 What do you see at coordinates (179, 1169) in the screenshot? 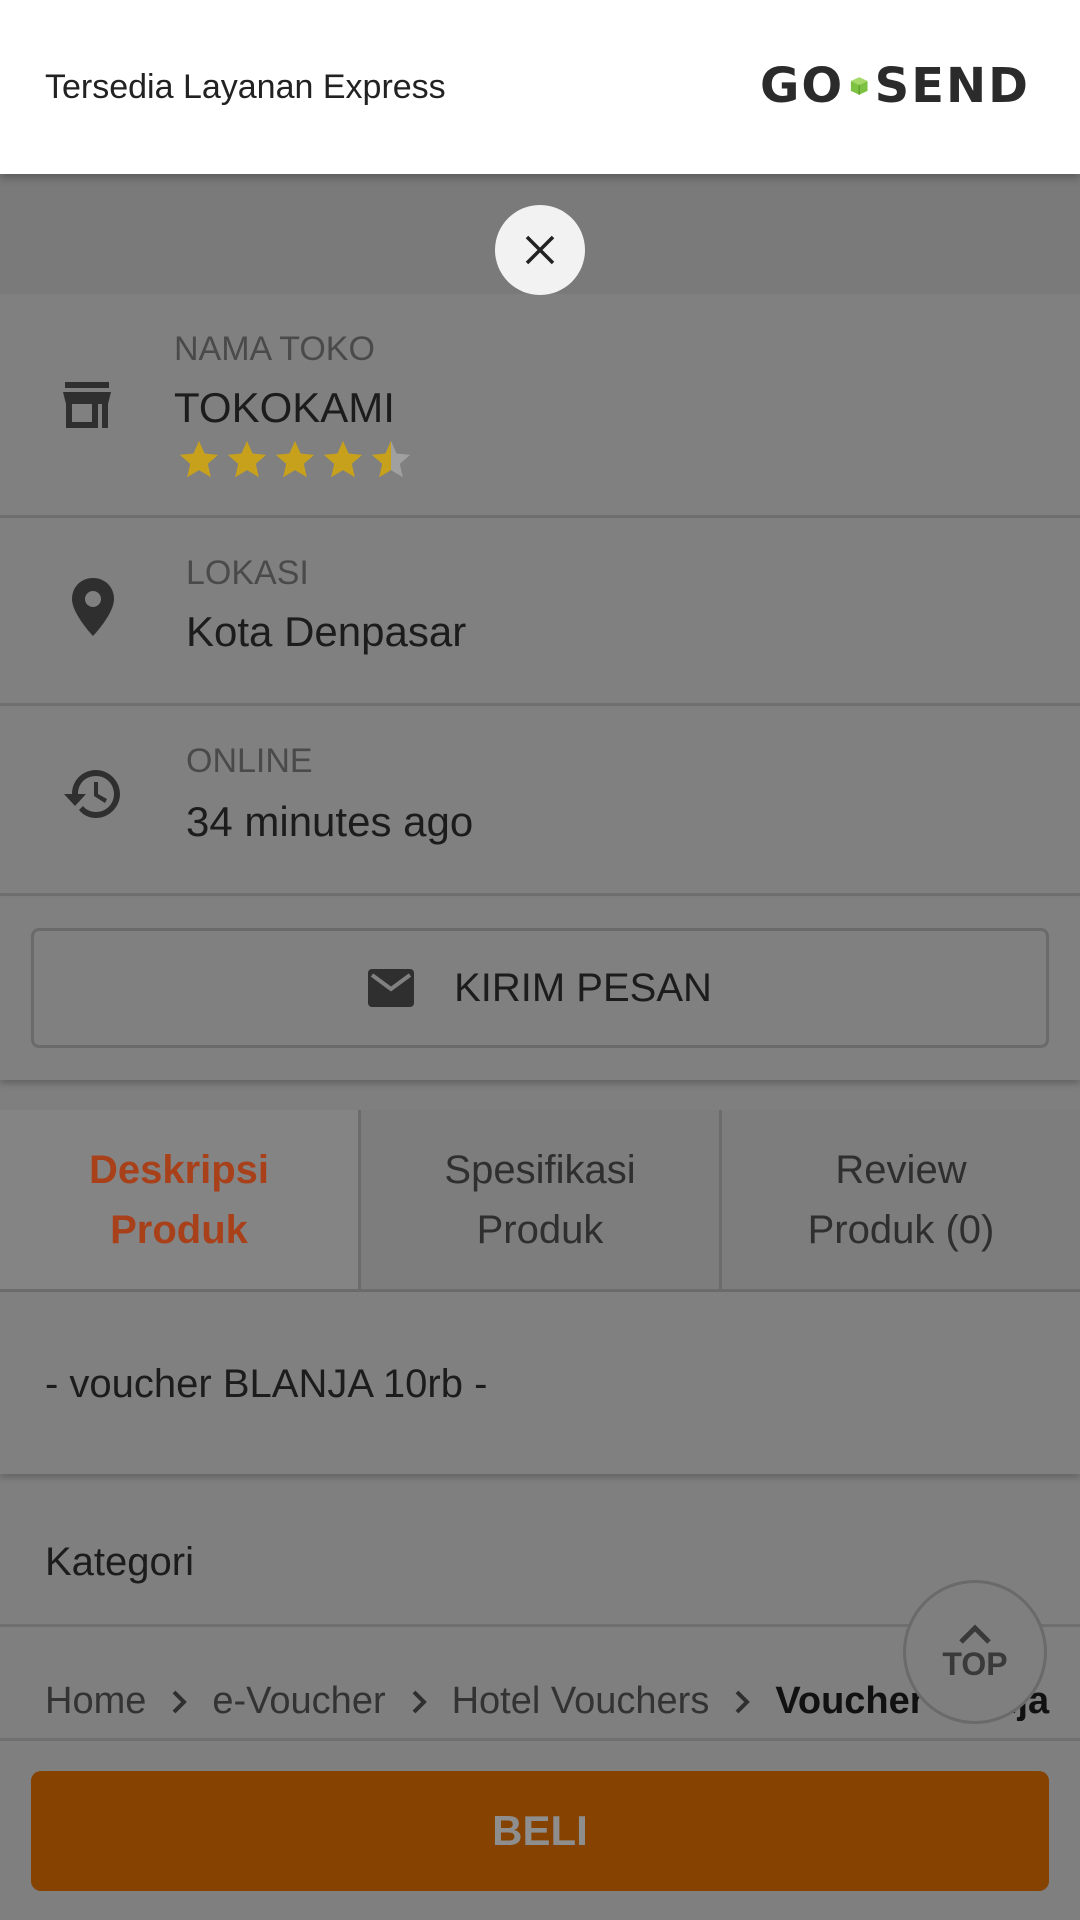
I see `tab-label-line1: Deskripsi` at bounding box center [179, 1169].